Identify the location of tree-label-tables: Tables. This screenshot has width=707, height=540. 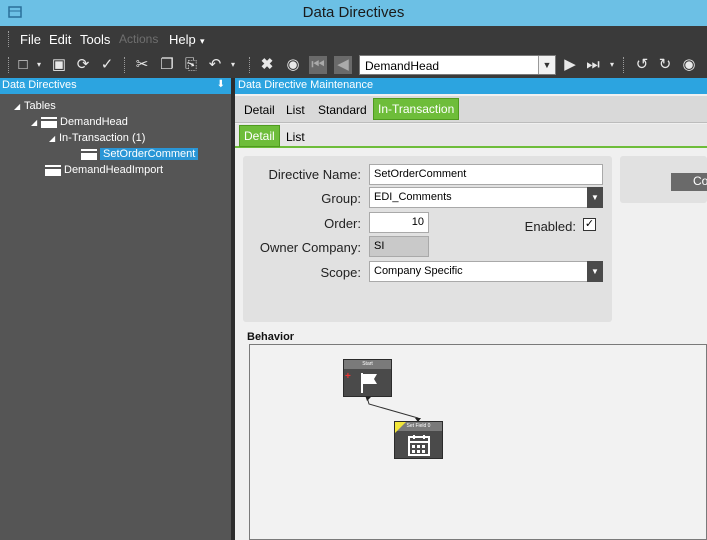
(40, 106).